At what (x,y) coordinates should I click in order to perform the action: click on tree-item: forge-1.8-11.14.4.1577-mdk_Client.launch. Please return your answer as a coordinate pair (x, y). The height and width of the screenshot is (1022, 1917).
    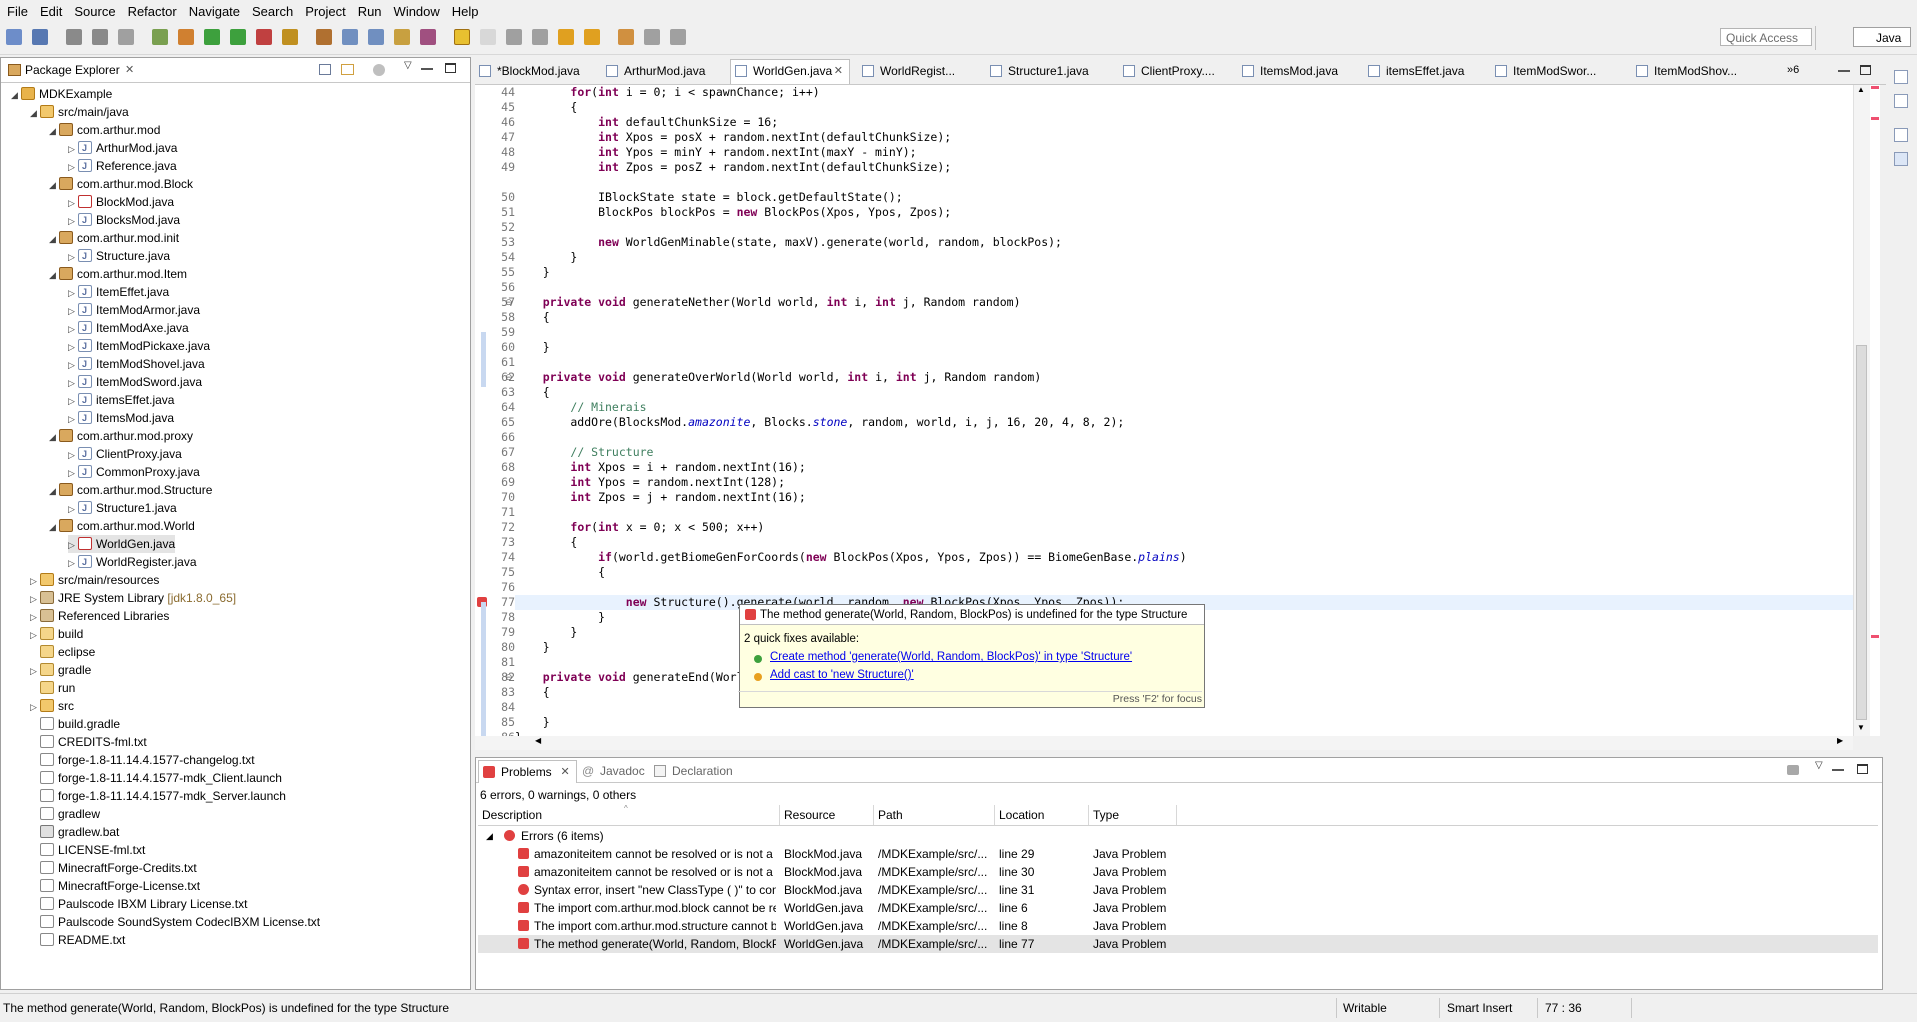
    Looking at the image, I should click on (156, 778).